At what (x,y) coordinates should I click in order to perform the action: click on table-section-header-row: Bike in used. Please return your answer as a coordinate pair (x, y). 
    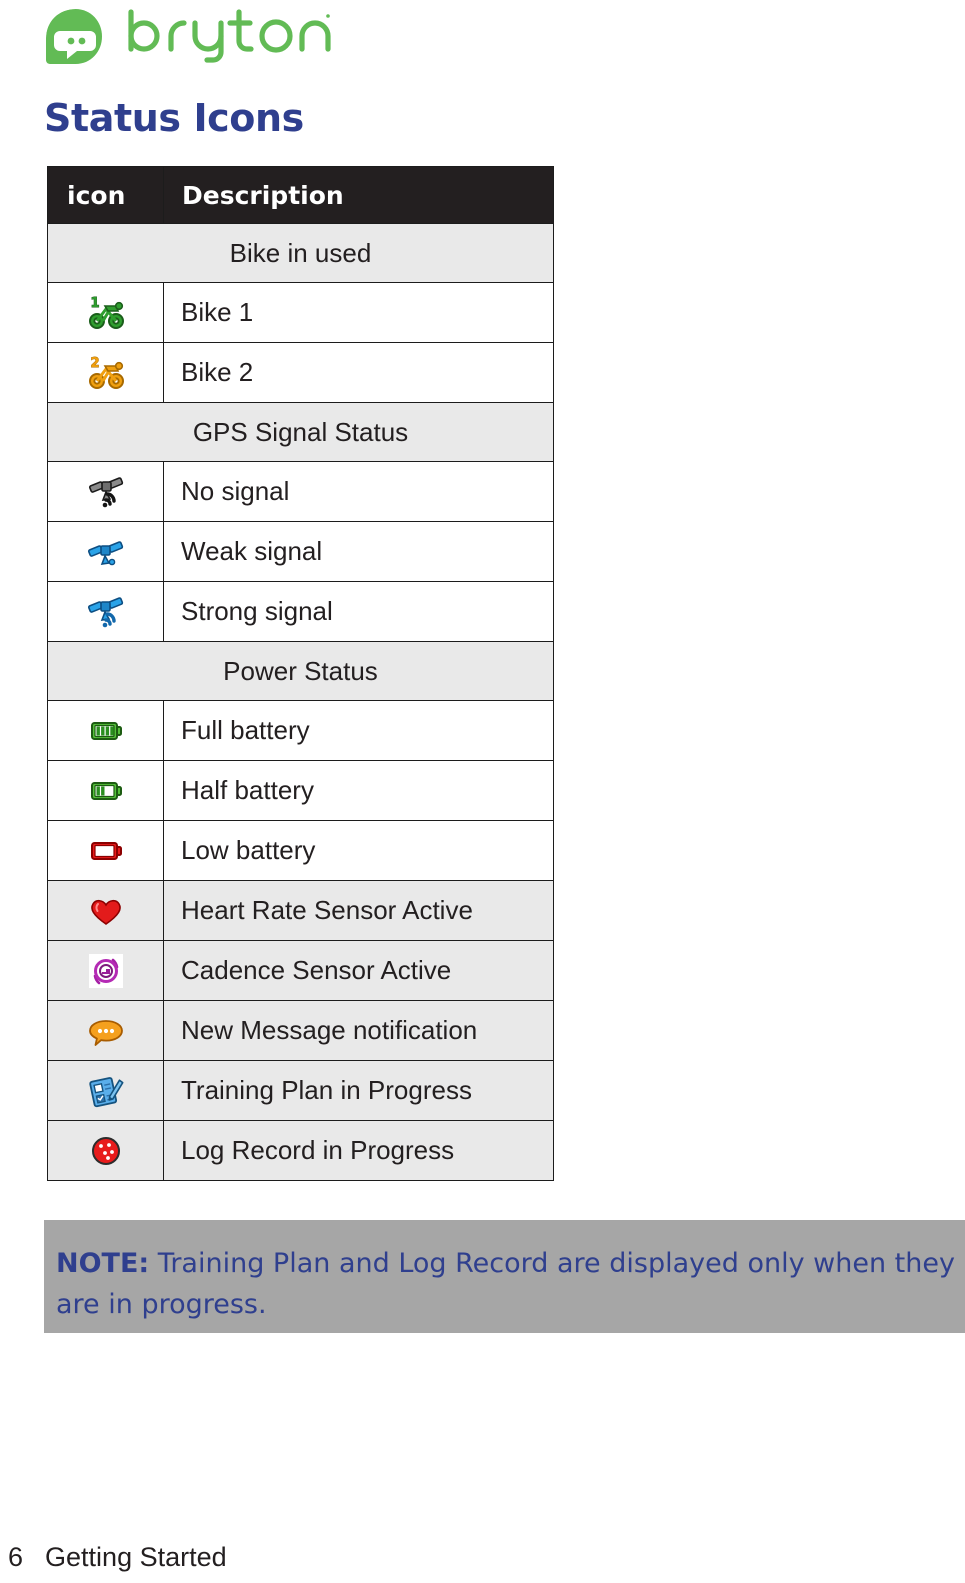
    Looking at the image, I should click on (300, 253).